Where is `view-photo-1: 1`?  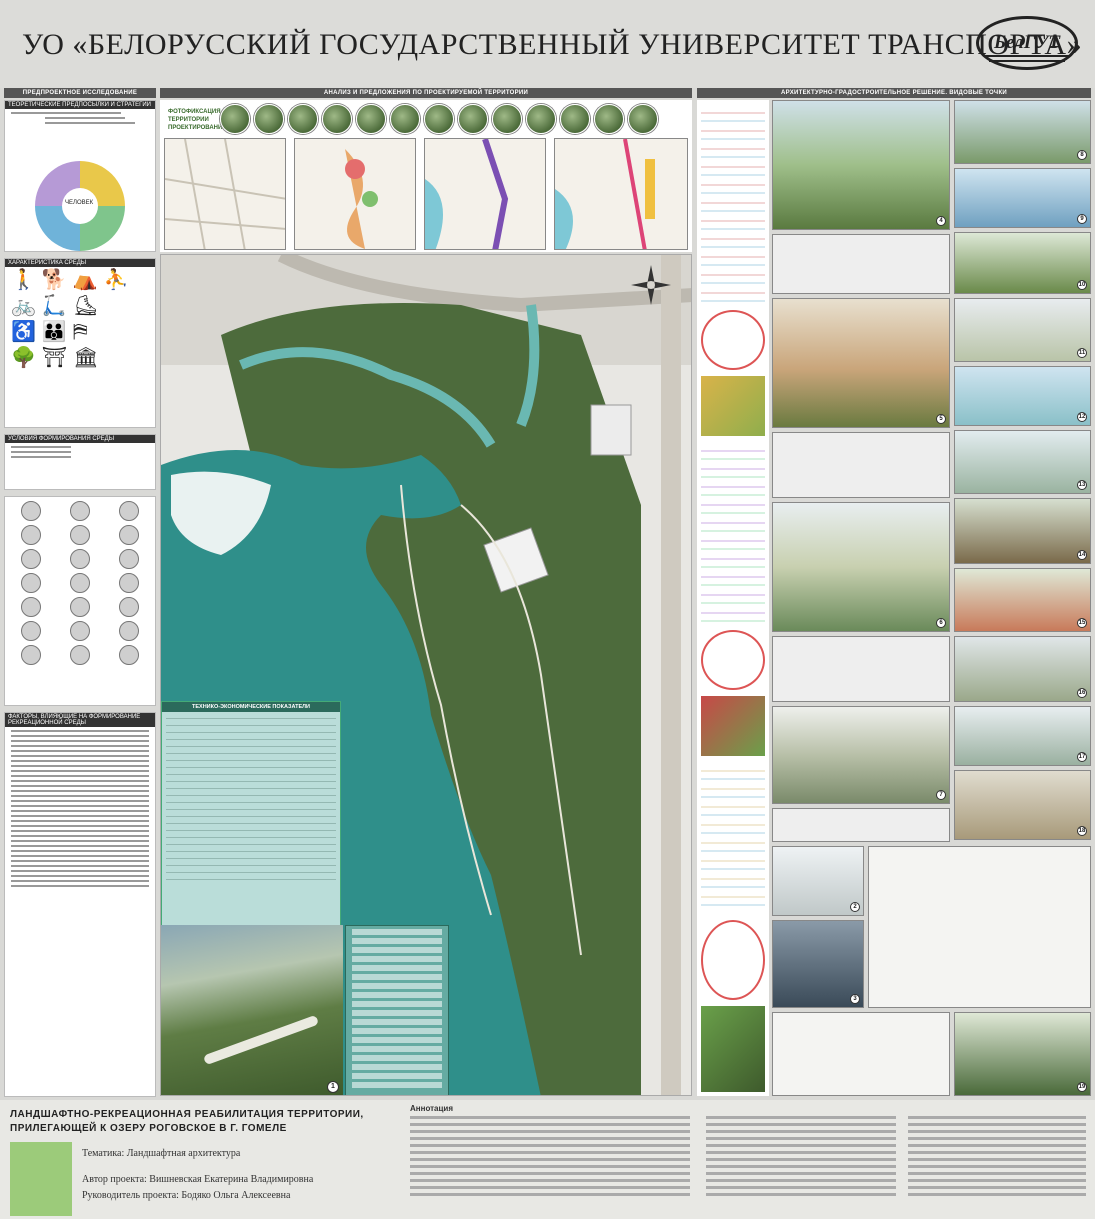
view-photo-1: 1 is located at coordinates (252, 1010).